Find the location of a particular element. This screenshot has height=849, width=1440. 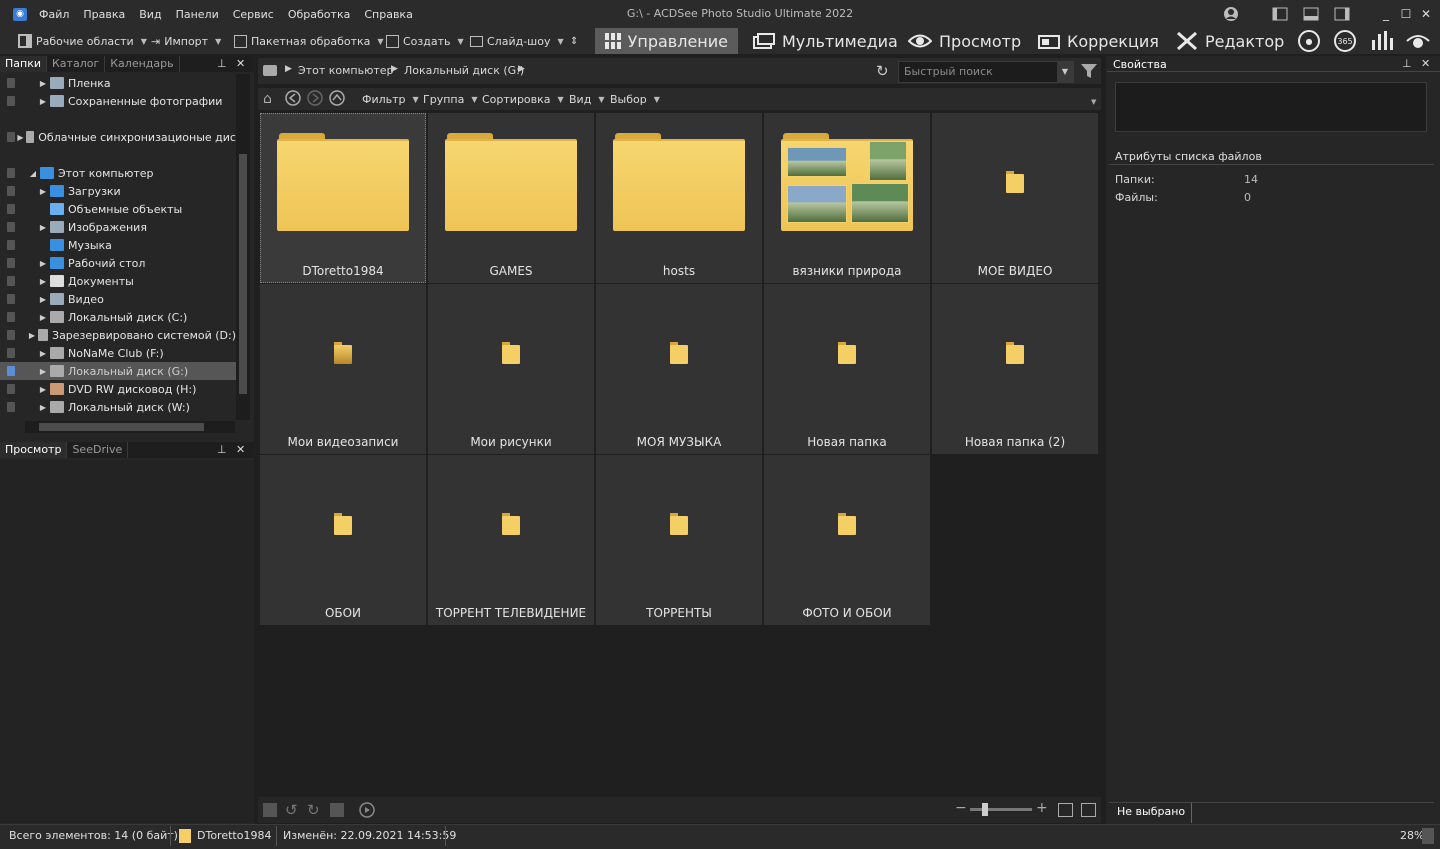

tree-hscrollbar is located at coordinates (130, 427).